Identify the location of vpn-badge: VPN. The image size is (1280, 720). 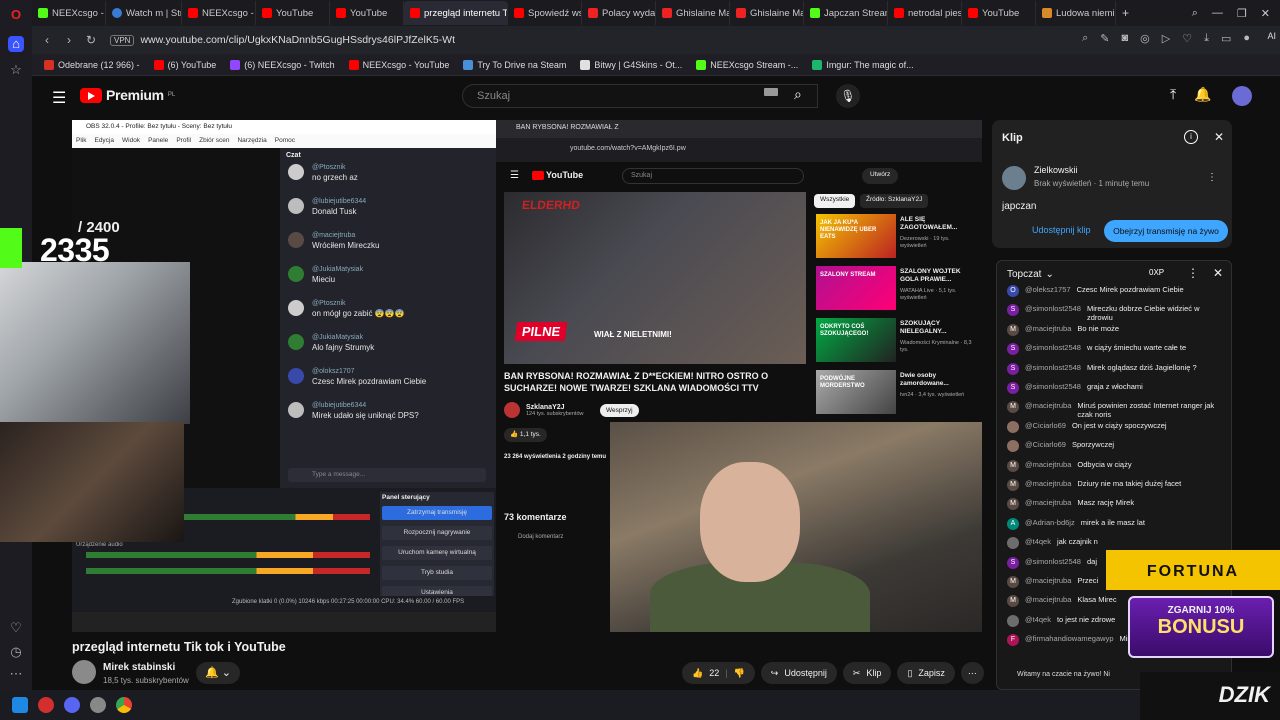
(122, 40).